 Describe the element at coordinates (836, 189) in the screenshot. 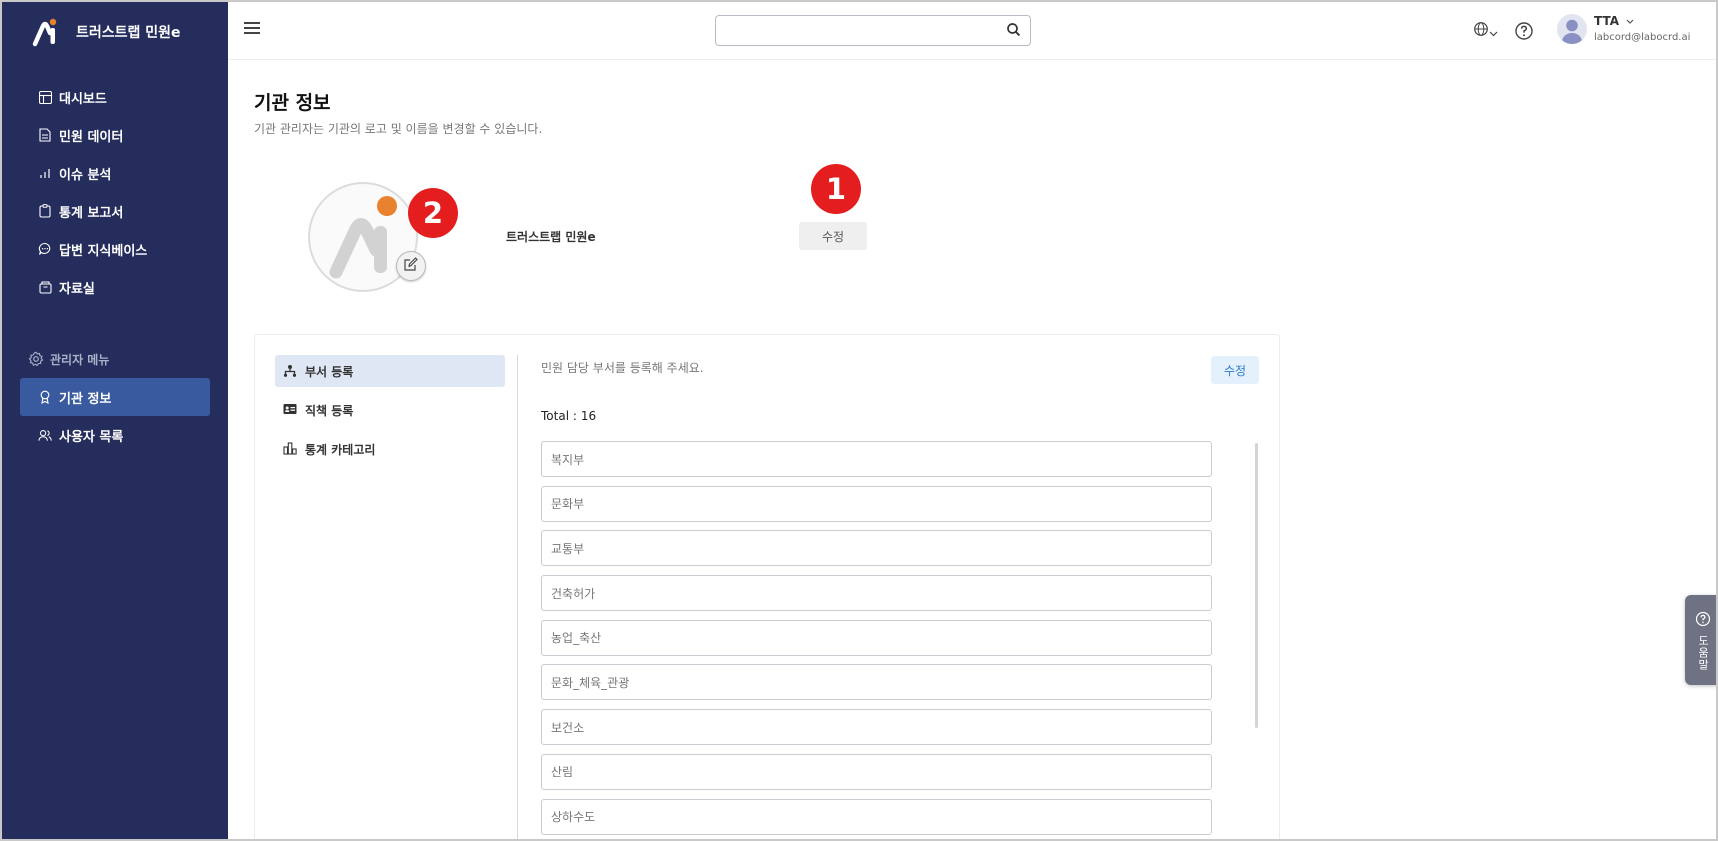

I see `annotation-badge-1: 1` at that location.